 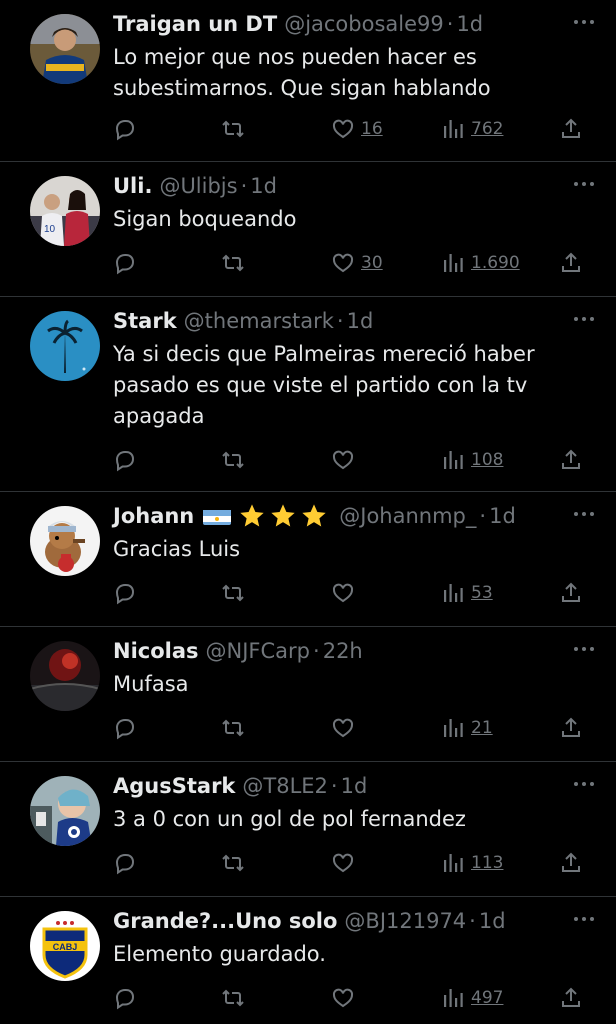 I want to click on views-button: 762, so click(x=472, y=129).